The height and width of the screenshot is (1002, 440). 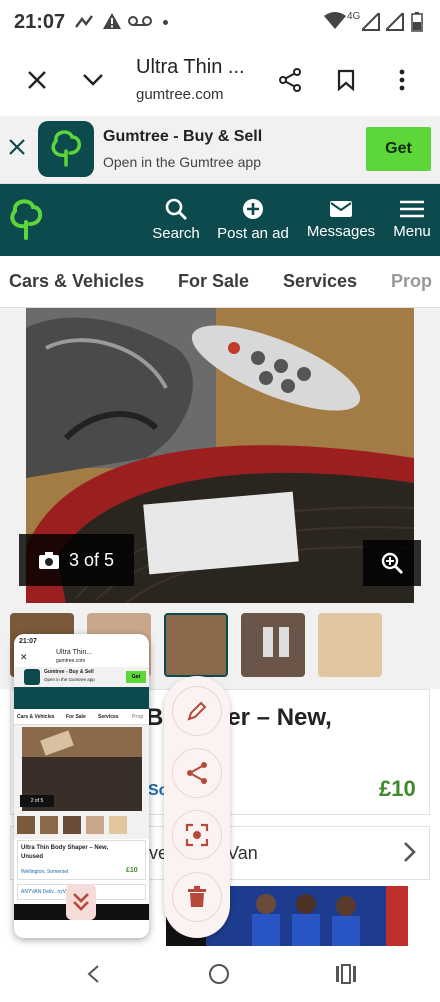 I want to click on photo-counter-text: 3 of 5, so click(x=91, y=559).